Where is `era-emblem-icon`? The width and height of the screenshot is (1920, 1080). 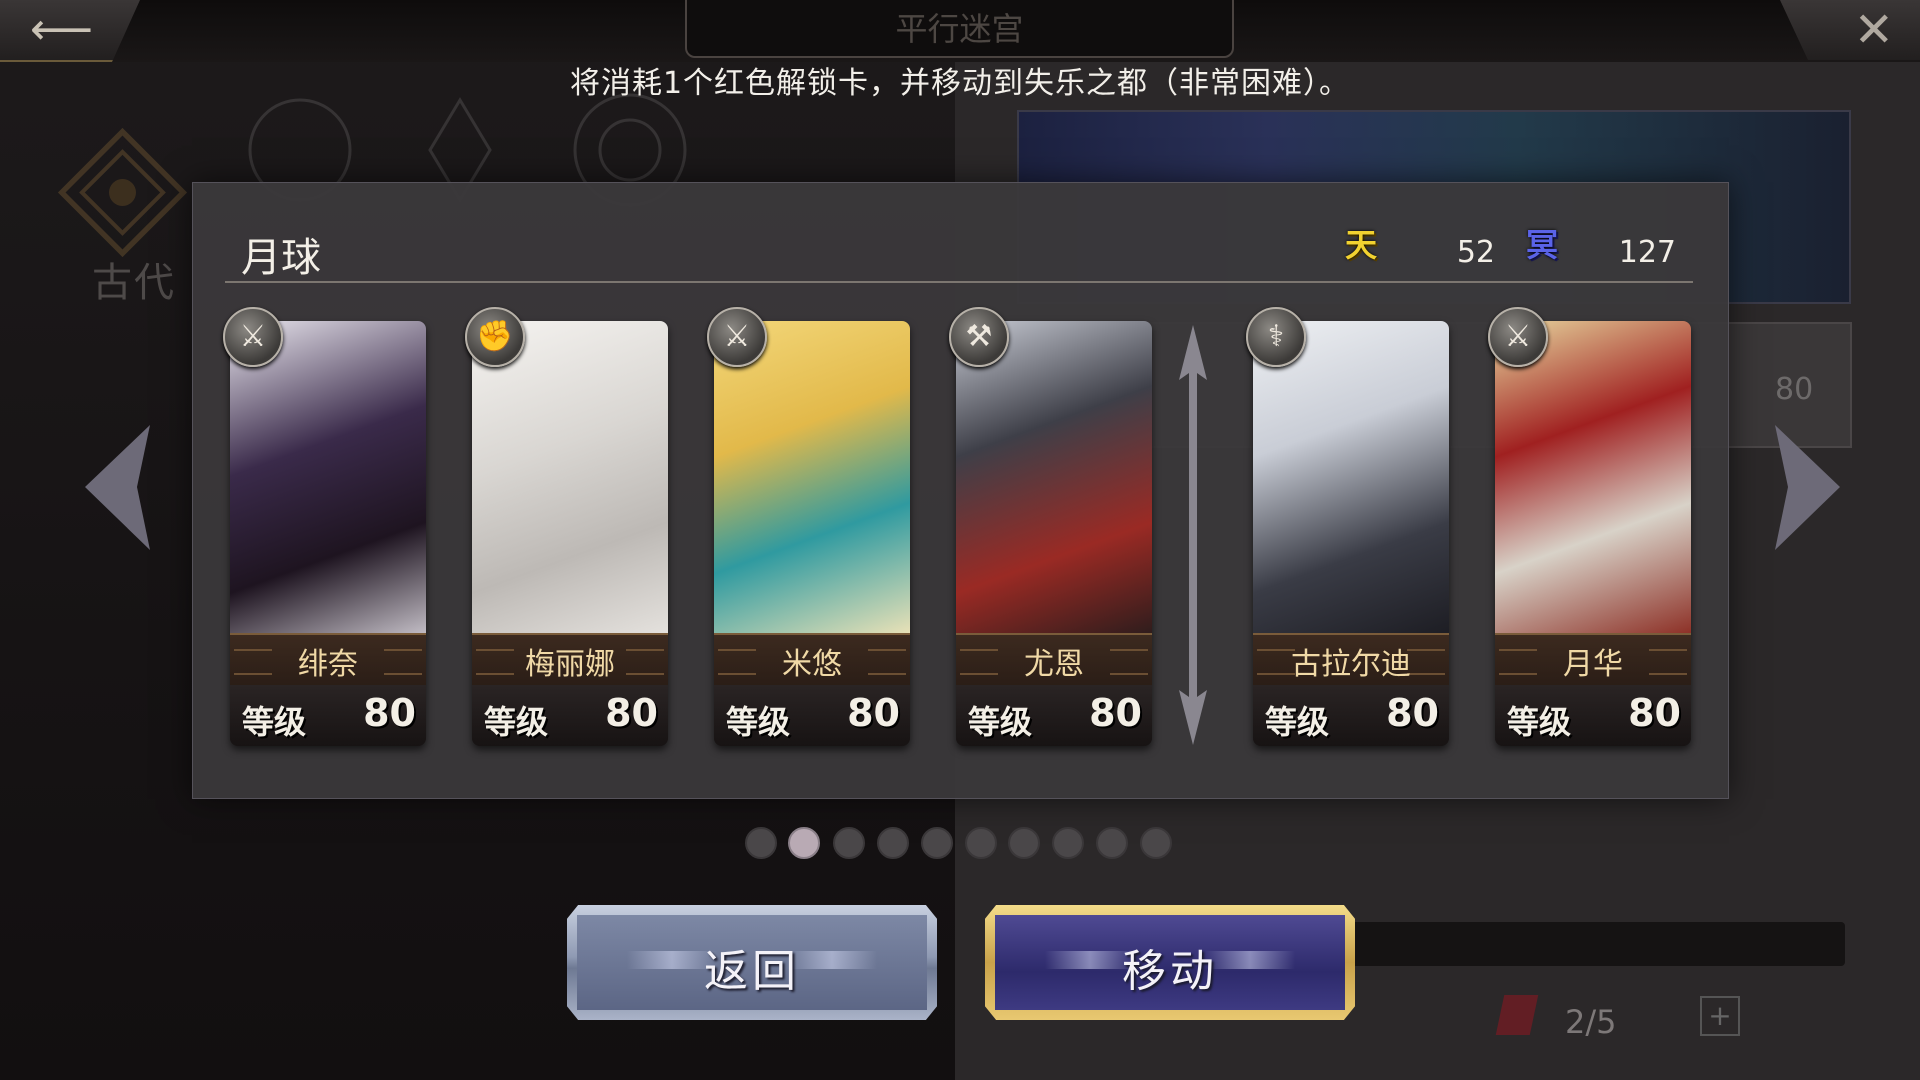 era-emblem-icon is located at coordinates (122, 192).